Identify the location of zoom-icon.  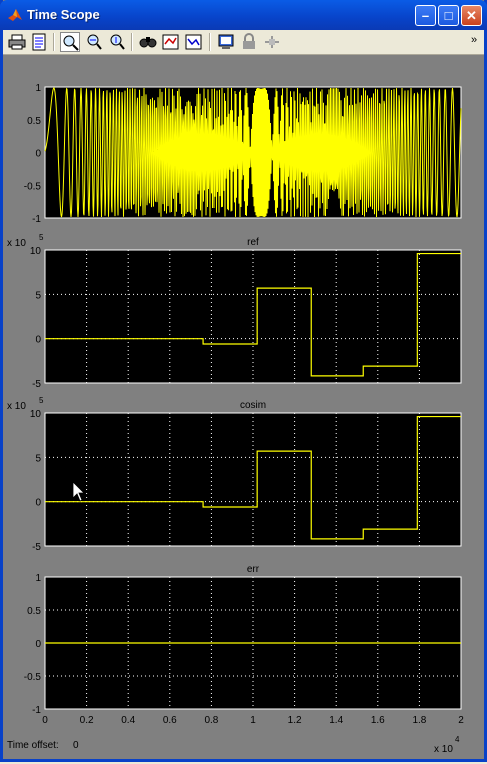
(70, 42).